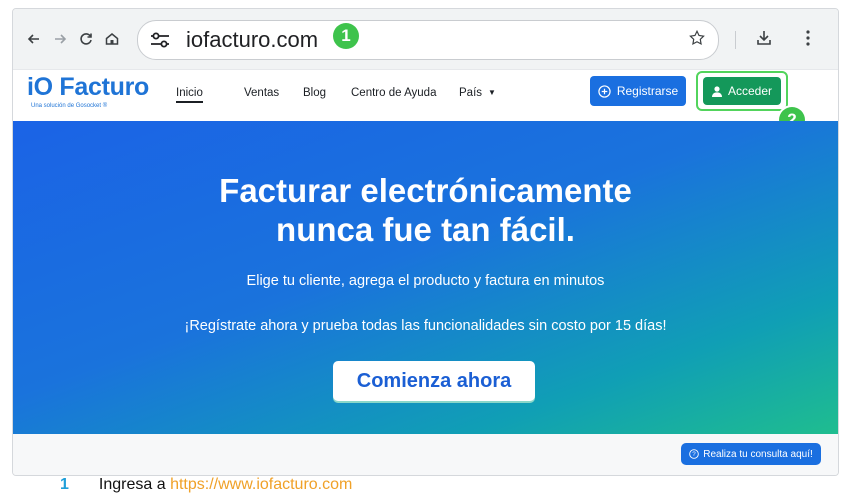  Describe the element at coordinates (735, 40) in the screenshot. I see `toolbar-divider` at that location.